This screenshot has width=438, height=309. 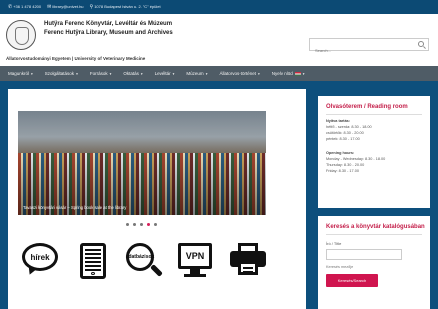 What do you see at coordinates (40, 260) in the screenshot?
I see `news-link: hírek` at bounding box center [40, 260].